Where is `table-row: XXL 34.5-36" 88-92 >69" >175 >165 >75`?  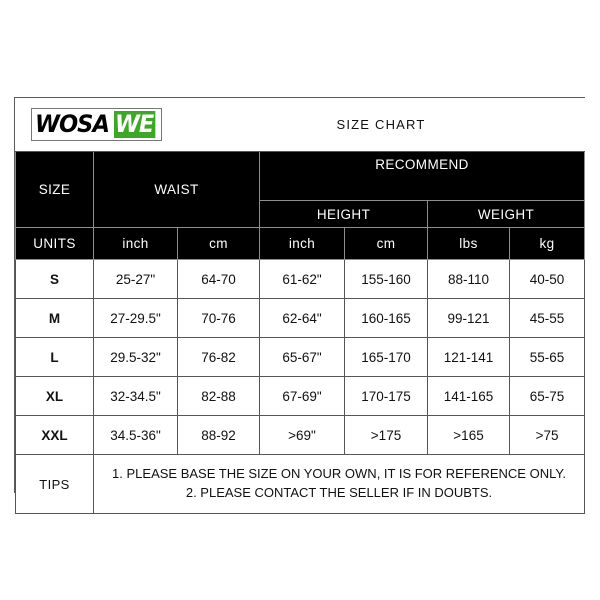 table-row: XXL 34.5-36" 88-92 >69" >175 >165 >75 is located at coordinates (300, 435).